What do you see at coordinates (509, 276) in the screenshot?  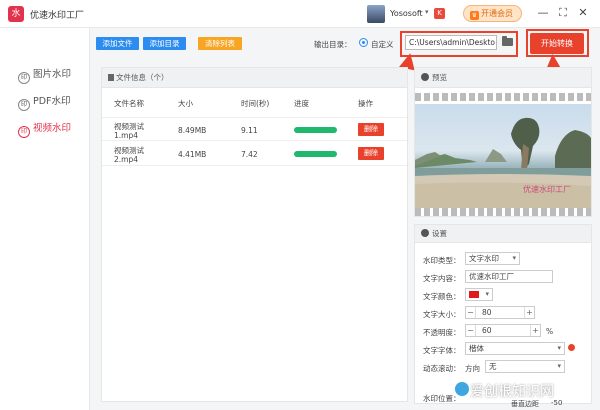 I see `text-content-input: 优速水印工厂` at bounding box center [509, 276].